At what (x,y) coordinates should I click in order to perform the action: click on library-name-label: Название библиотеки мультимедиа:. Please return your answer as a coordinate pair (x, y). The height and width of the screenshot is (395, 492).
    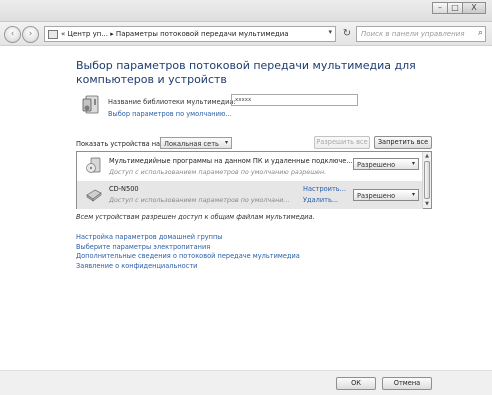
    Looking at the image, I should click on (172, 102).